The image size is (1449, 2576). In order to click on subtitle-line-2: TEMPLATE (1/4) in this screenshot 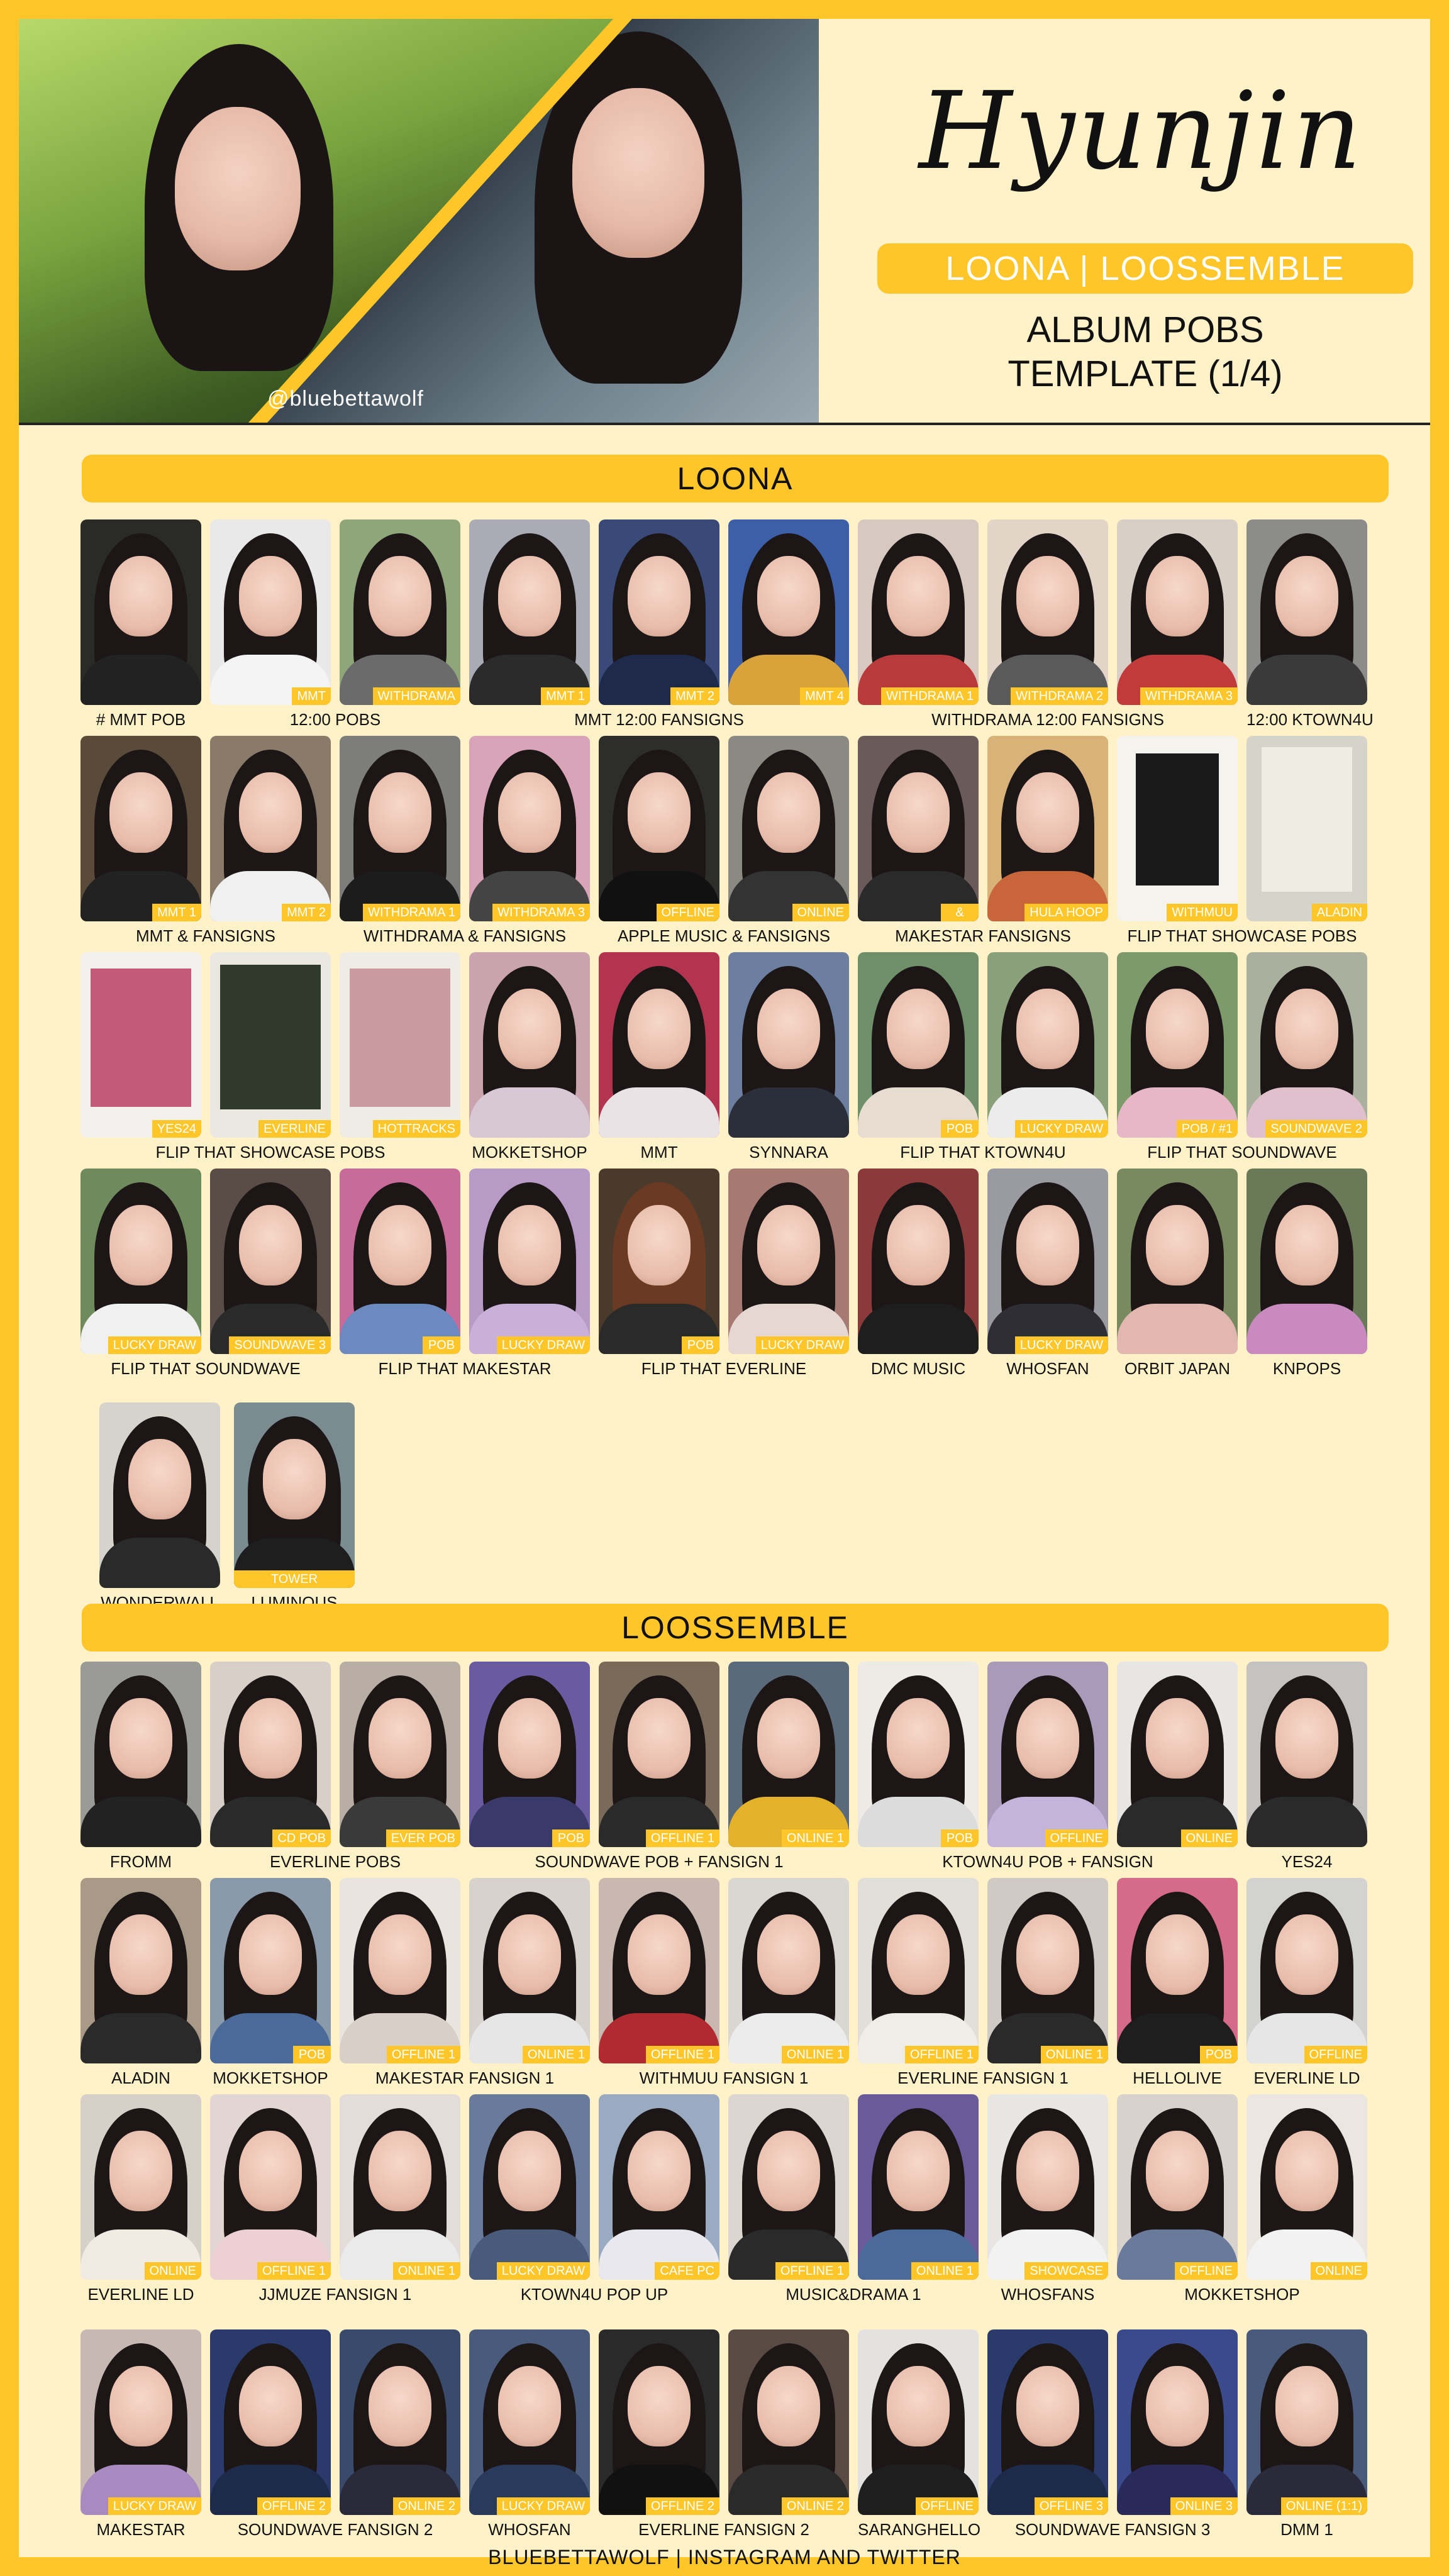, I will do `click(1145, 373)`.